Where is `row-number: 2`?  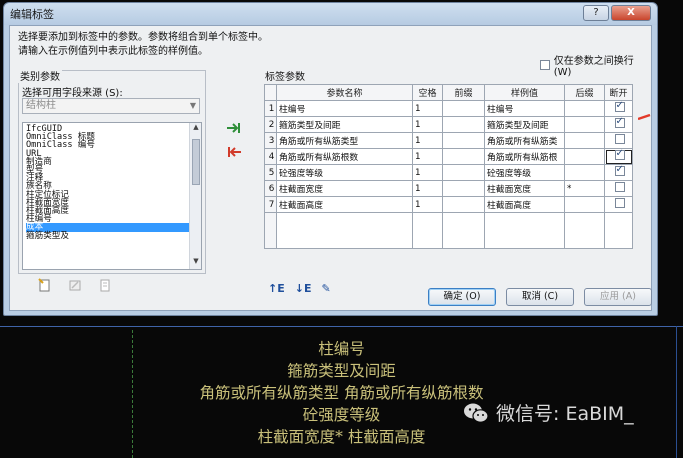 row-number: 2 is located at coordinates (270, 124).